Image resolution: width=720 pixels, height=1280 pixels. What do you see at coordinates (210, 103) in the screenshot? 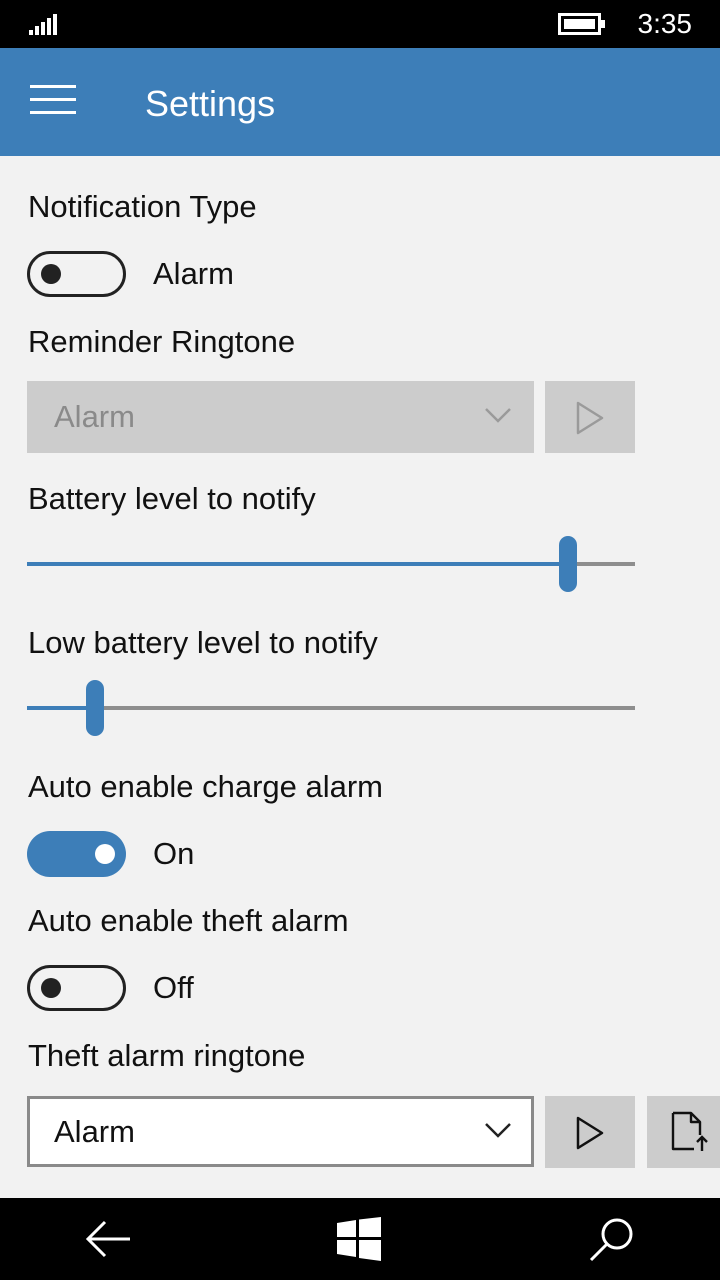
I see `page-title: Settings` at bounding box center [210, 103].